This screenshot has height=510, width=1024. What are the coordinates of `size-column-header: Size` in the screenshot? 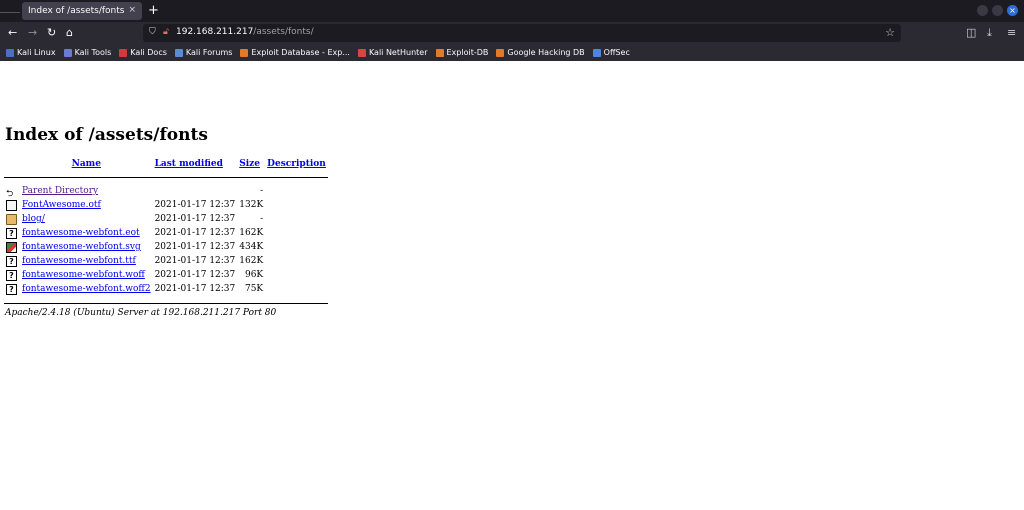 It's located at (251, 164).